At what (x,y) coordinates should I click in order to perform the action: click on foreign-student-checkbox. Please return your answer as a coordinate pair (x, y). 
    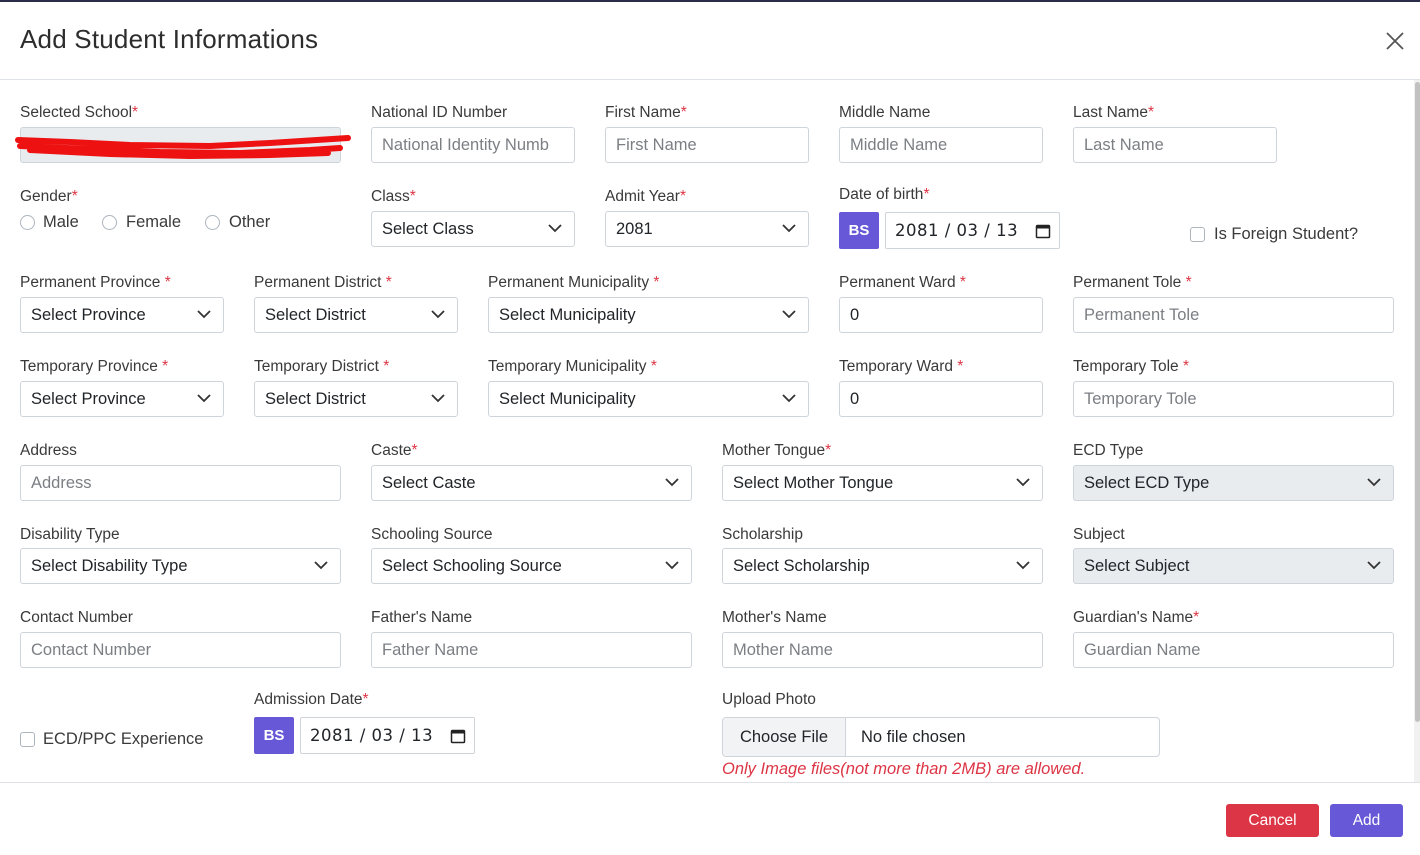
    Looking at the image, I should click on (1197, 234).